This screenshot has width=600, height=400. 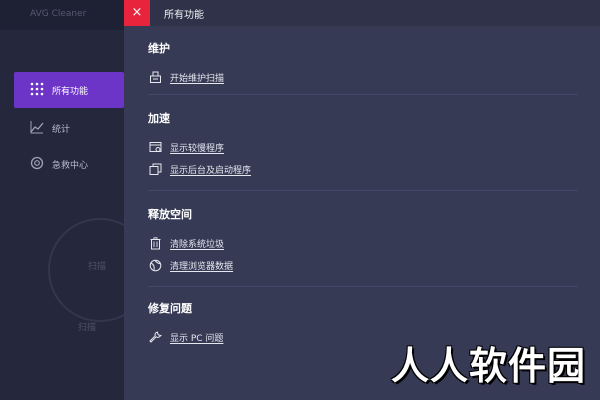 I want to click on clean-system-junk-link: 清除系统垃圾, so click(x=363, y=243).